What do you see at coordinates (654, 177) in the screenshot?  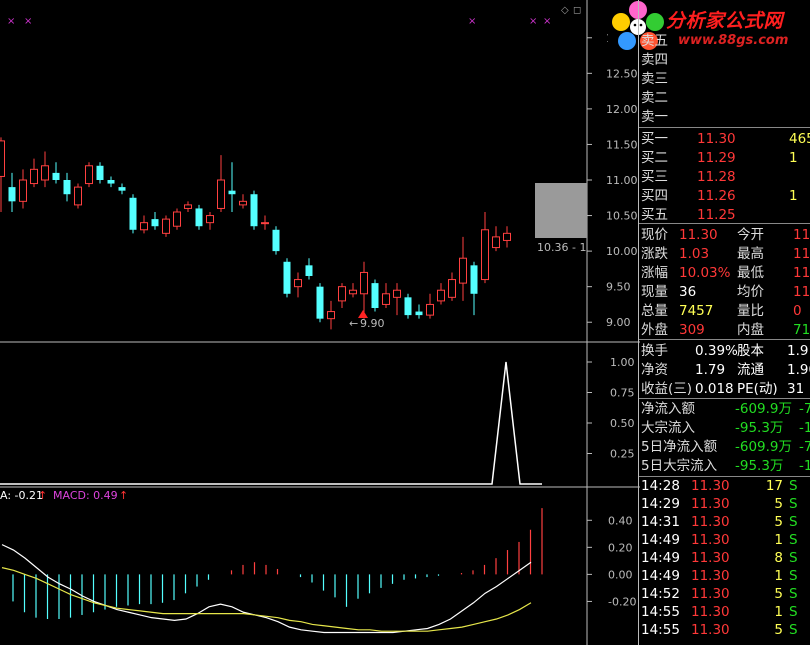 I see `bid-label: 买三` at bounding box center [654, 177].